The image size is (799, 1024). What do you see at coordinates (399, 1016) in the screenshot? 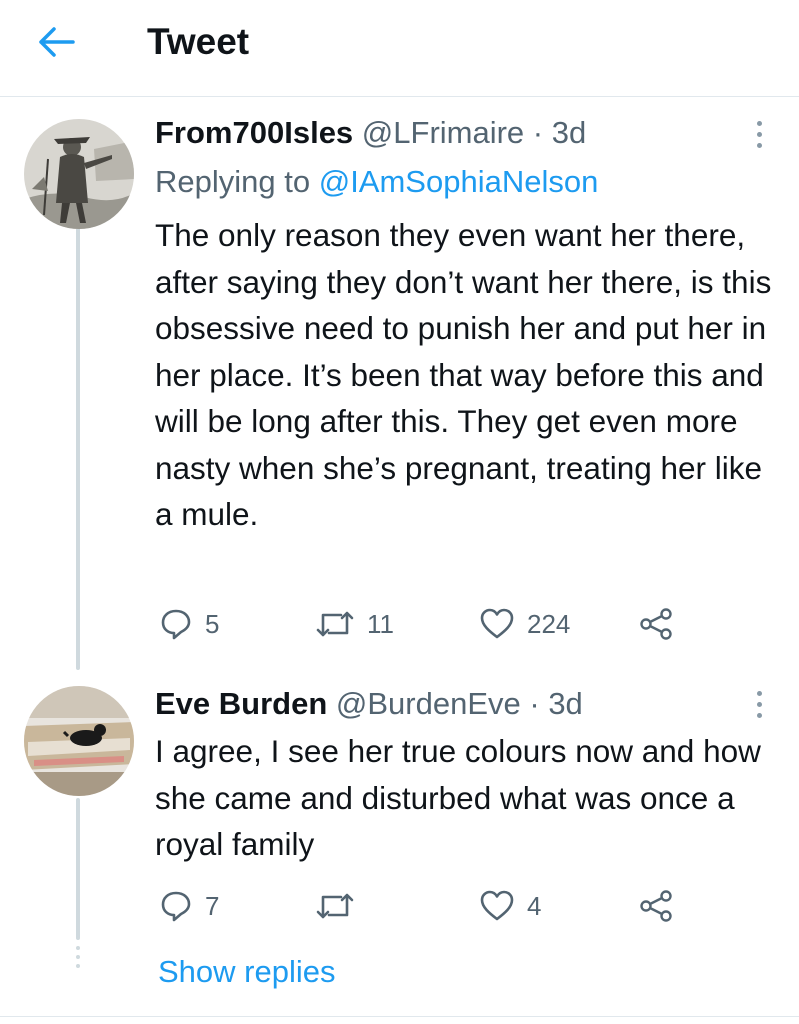
I see `divider` at bounding box center [399, 1016].